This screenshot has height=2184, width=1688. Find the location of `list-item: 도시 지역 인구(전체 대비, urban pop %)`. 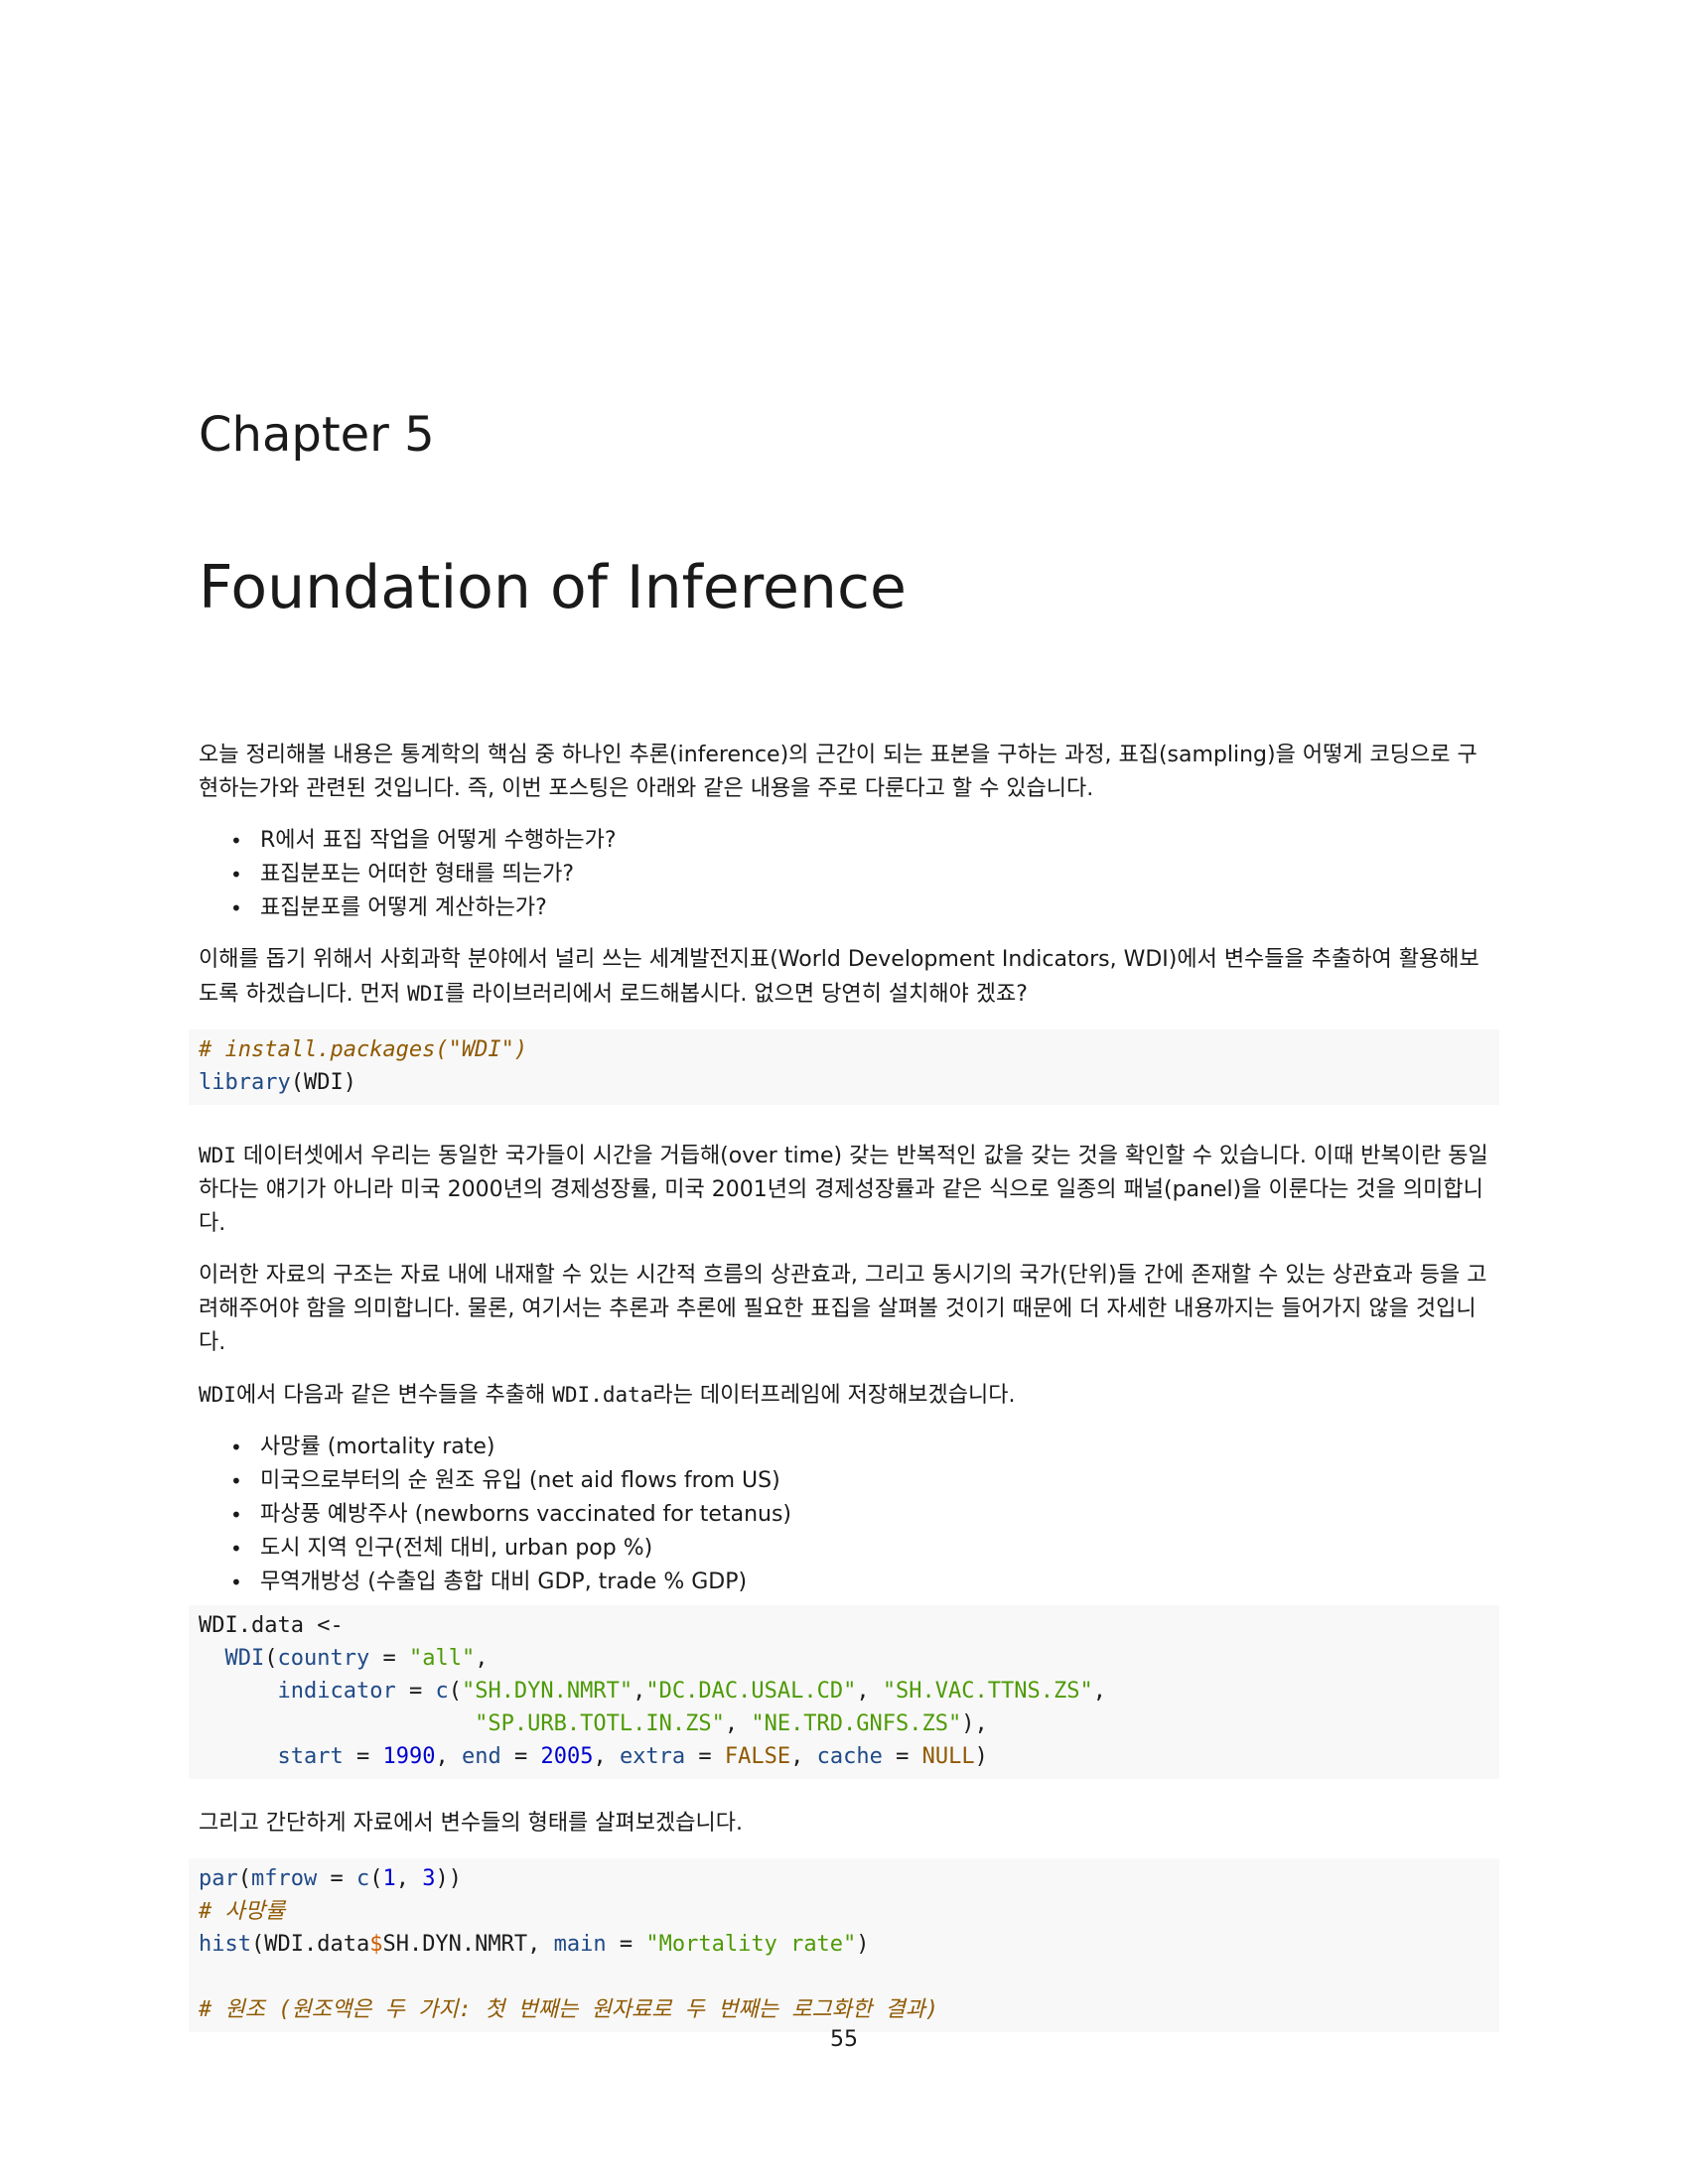

list-item: 도시 지역 인구(전체 대비, urban pop %) is located at coordinates (859, 1549).